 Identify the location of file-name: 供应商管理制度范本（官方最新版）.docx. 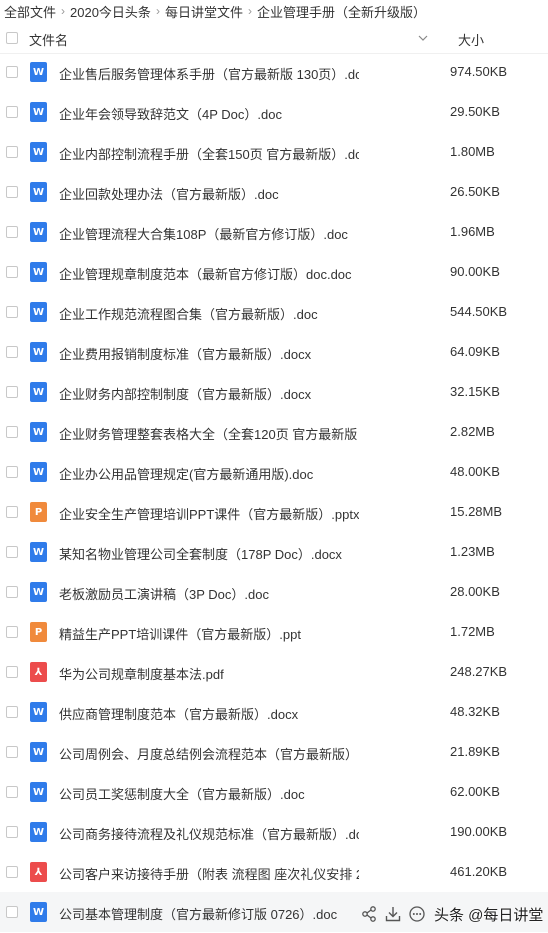
(178, 713).